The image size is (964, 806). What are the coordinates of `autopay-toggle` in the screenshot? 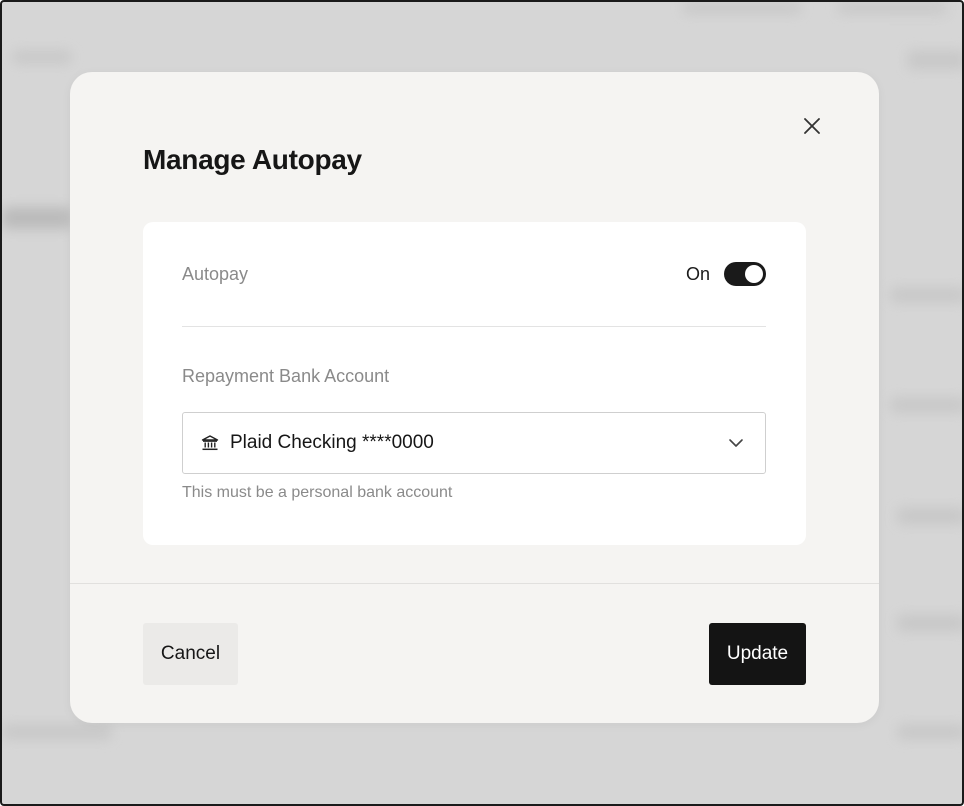 It's located at (745, 274).